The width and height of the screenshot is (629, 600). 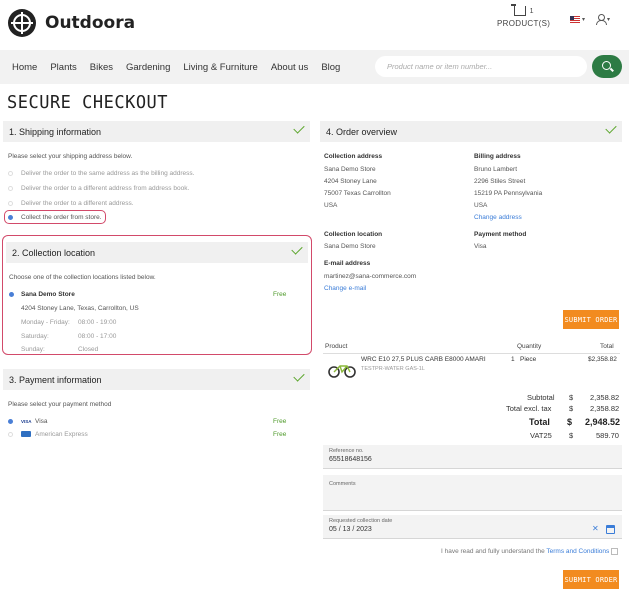 I want to click on change-address-link: Change address, so click(x=498, y=217).